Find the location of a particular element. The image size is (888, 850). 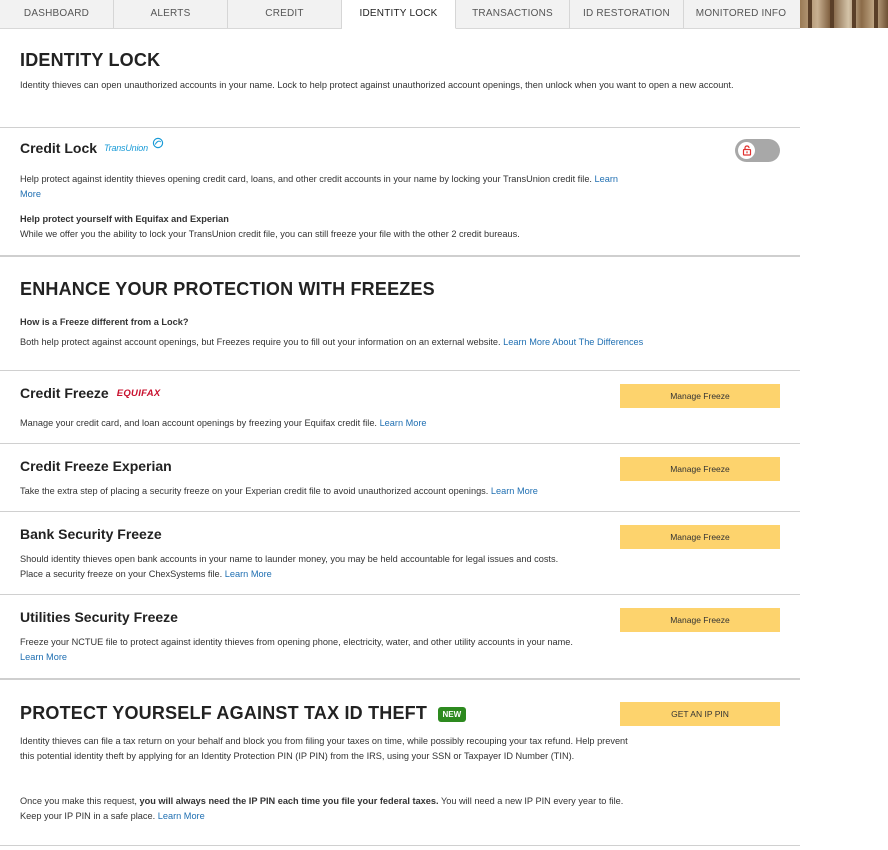

equifax-freeze-title: Credit Freeze is located at coordinates (64, 393).